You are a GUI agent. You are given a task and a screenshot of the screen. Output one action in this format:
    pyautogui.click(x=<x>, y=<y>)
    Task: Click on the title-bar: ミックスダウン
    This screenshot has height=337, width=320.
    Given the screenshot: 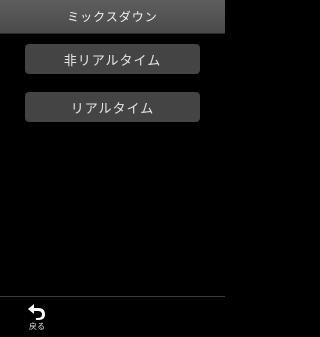 What is the action you would take?
    pyautogui.click(x=112, y=17)
    